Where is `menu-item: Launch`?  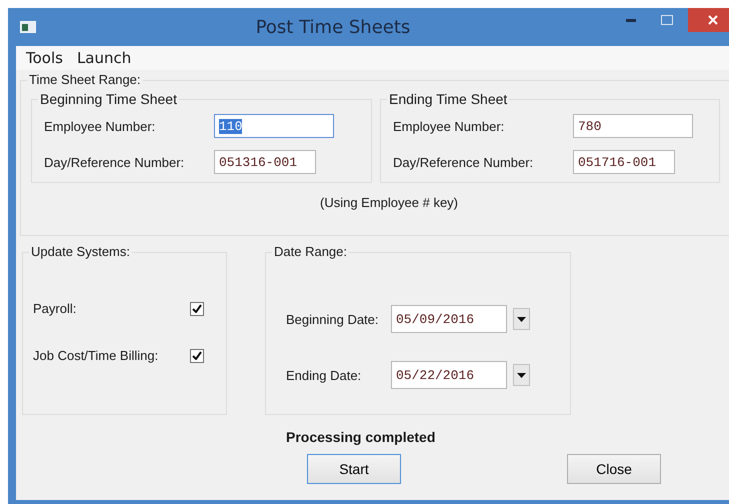
menu-item: Launch is located at coordinates (104, 58).